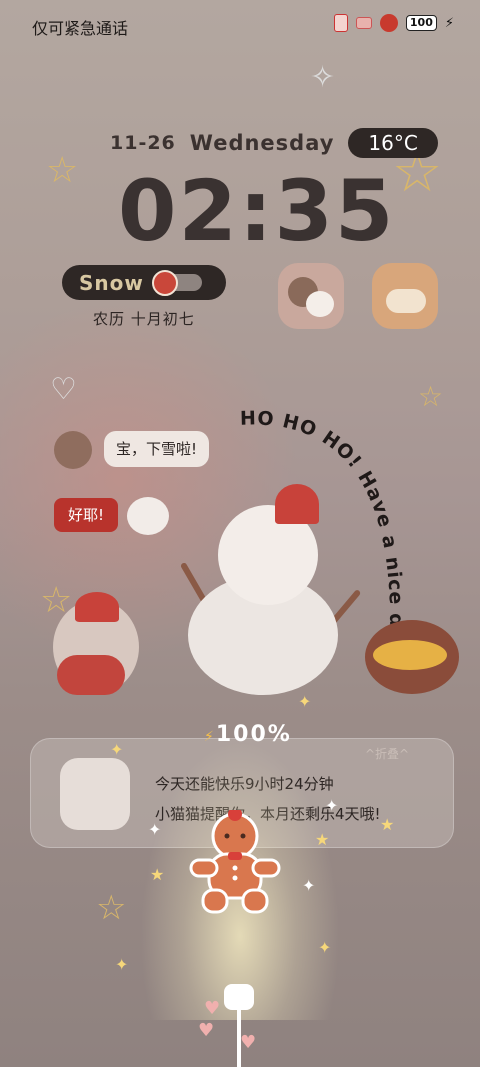 The width and height of the screenshot is (480, 1067). What do you see at coordinates (253, 734) in the screenshot?
I see `charge-percent-value: 100%` at bounding box center [253, 734].